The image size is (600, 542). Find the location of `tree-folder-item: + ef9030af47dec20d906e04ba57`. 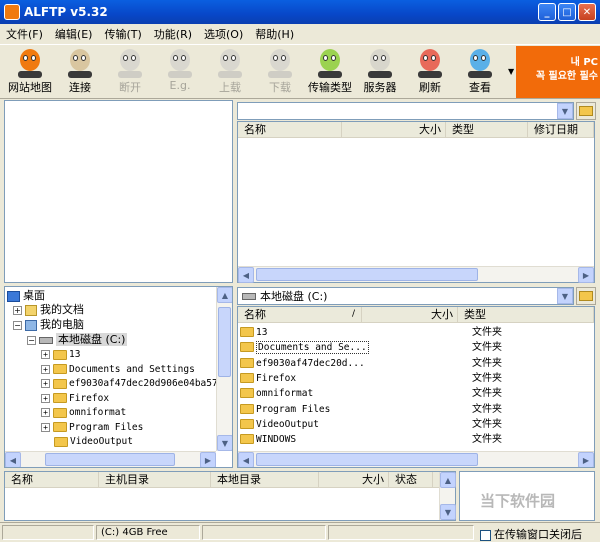

tree-folder-item: + ef9030af47dec20d906e04ba57 is located at coordinates (129, 383).